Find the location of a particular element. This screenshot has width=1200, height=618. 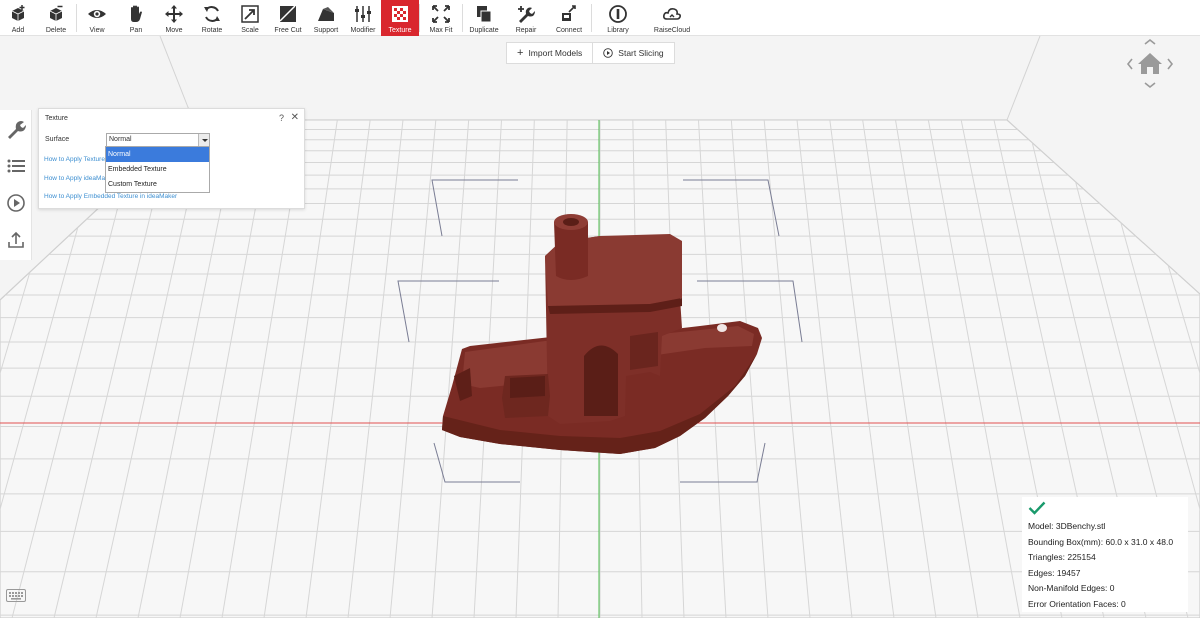

delete-button: Delete is located at coordinates (56, 18).